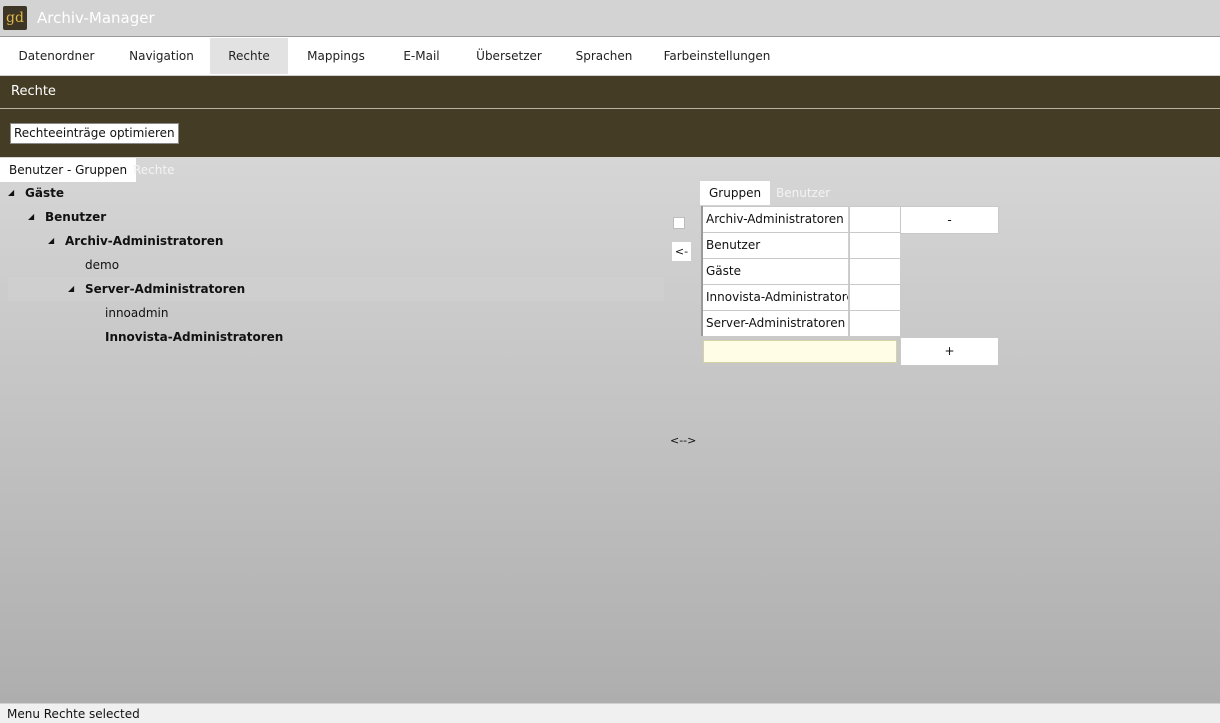 The image size is (1220, 723). Describe the element at coordinates (75, 217) in the screenshot. I see `tree-node-benutzer: Benutzer` at that location.